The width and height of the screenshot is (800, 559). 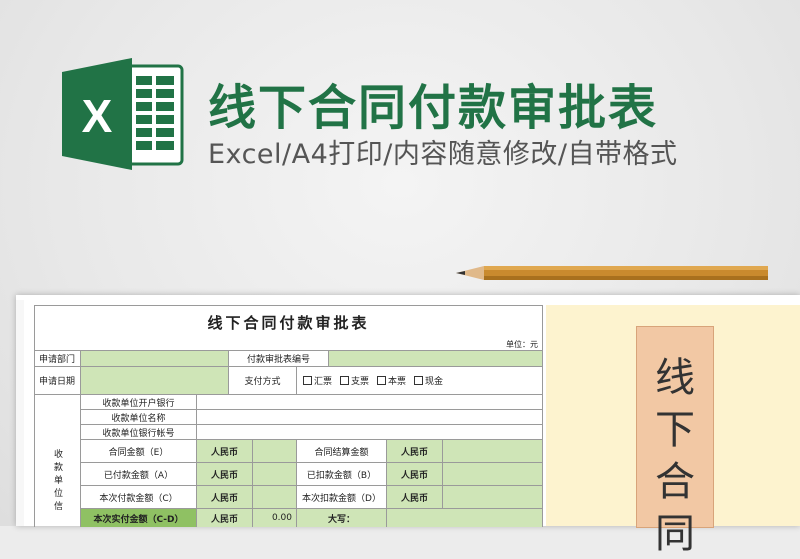 What do you see at coordinates (675, 482) in the screenshot?
I see `banner-char: 合` at bounding box center [675, 482].